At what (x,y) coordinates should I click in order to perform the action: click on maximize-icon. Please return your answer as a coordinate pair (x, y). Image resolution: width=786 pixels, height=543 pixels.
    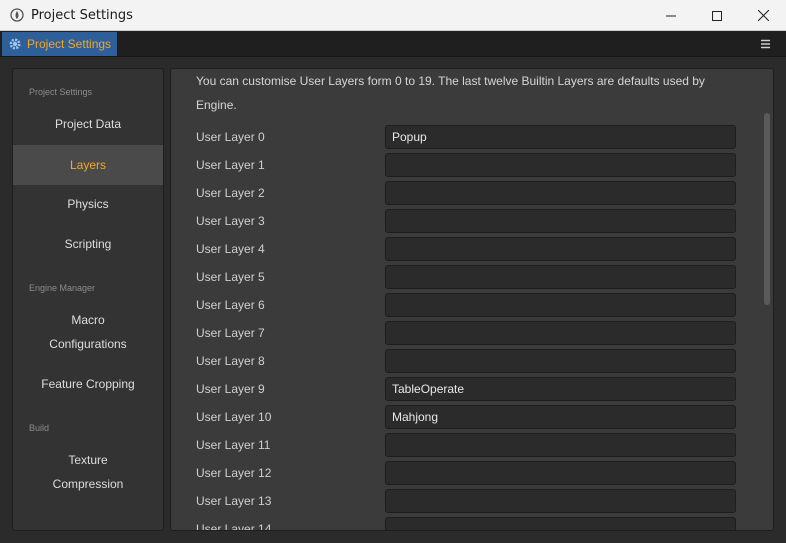
    Looking at the image, I should click on (717, 15).